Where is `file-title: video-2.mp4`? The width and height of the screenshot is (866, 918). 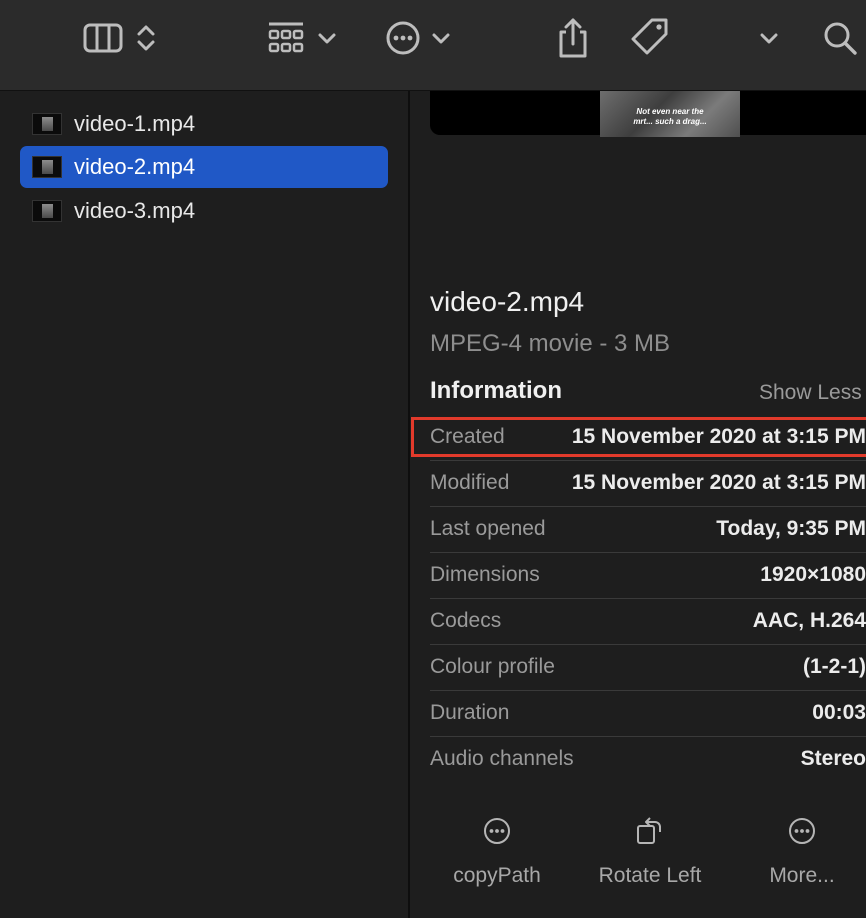
file-title: video-2.mp4 is located at coordinates (507, 301).